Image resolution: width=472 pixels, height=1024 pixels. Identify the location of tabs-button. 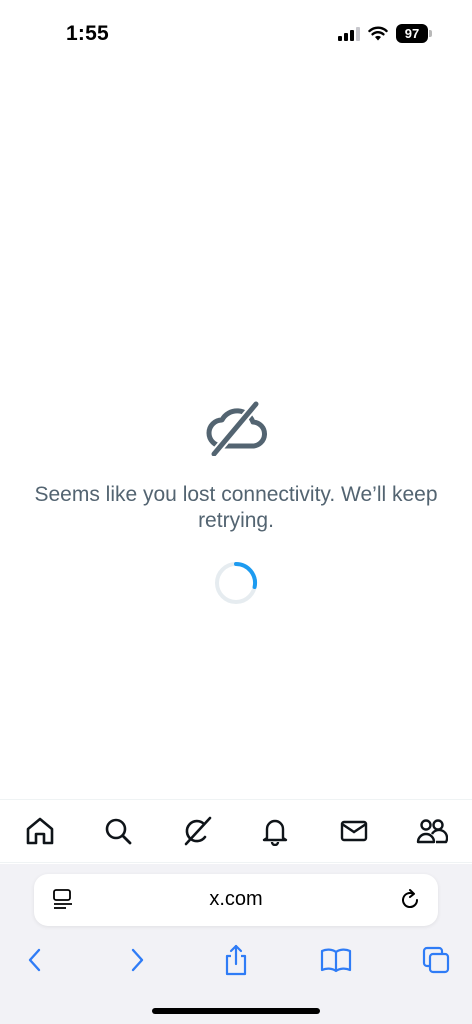
(436, 960).